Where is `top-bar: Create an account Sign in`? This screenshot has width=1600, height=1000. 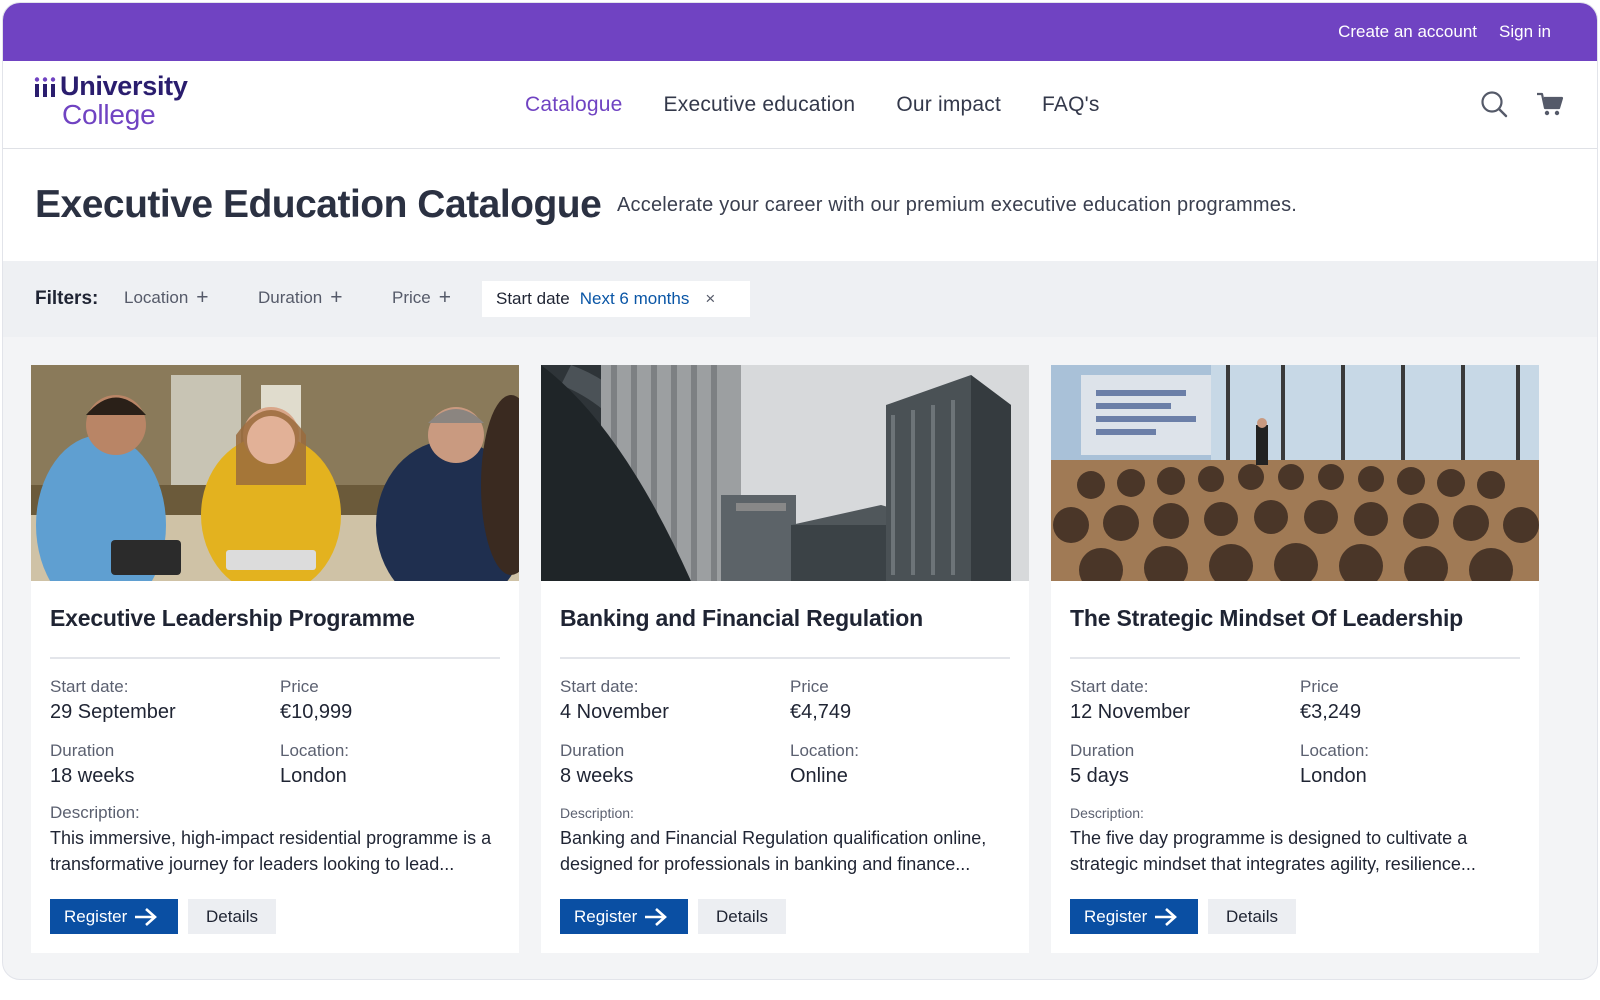
top-bar: Create an account Sign in is located at coordinates (800, 32).